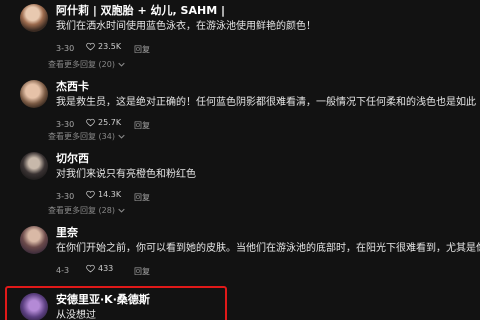 This screenshot has height=320, width=480. What do you see at coordinates (106, 268) in the screenshot?
I see `like-count: 433` at bounding box center [106, 268].